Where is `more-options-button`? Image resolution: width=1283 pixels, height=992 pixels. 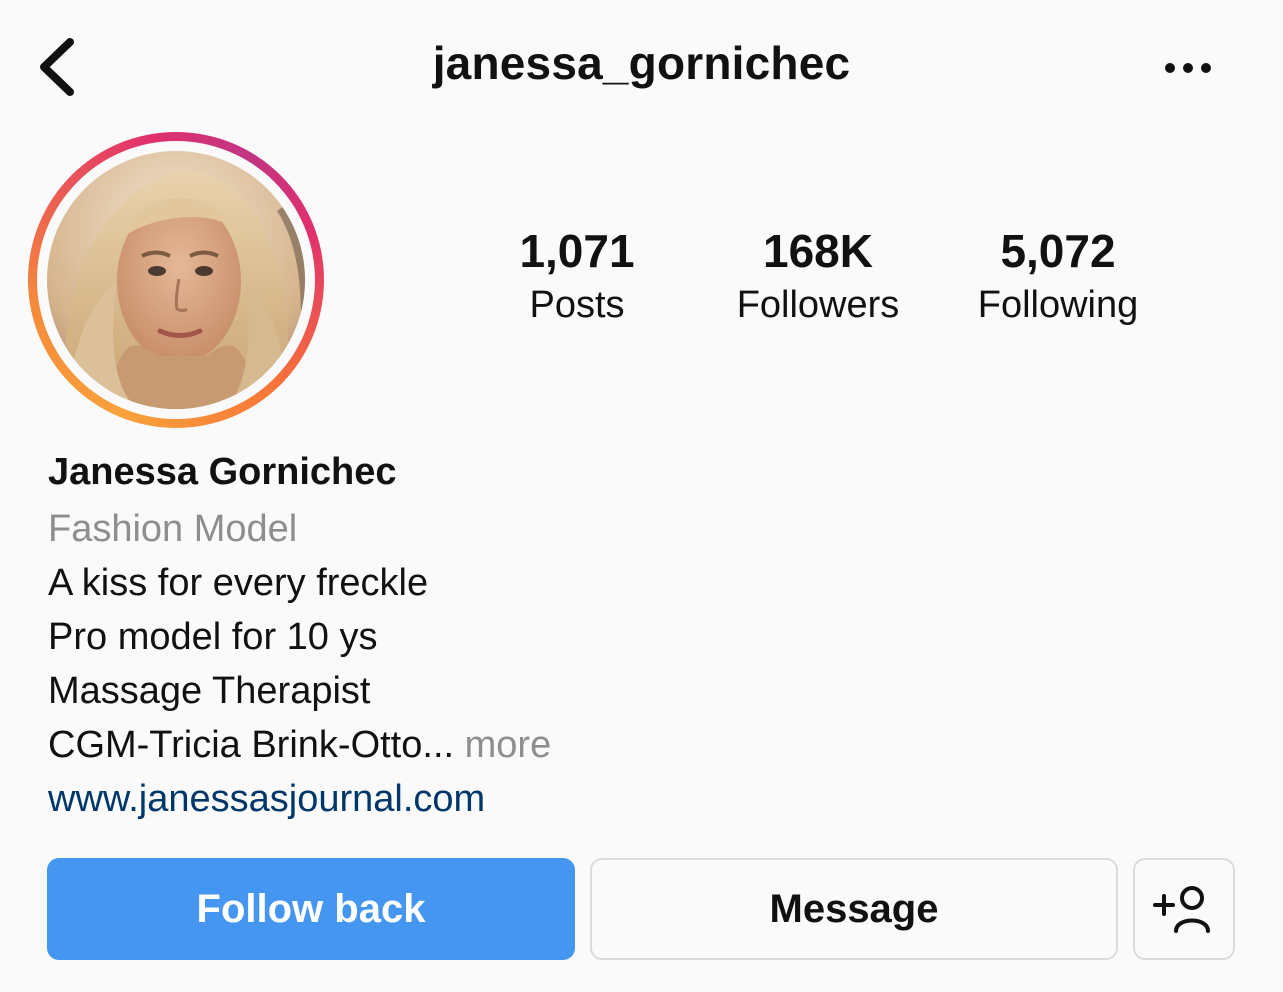 more-options-button is located at coordinates (1188, 68).